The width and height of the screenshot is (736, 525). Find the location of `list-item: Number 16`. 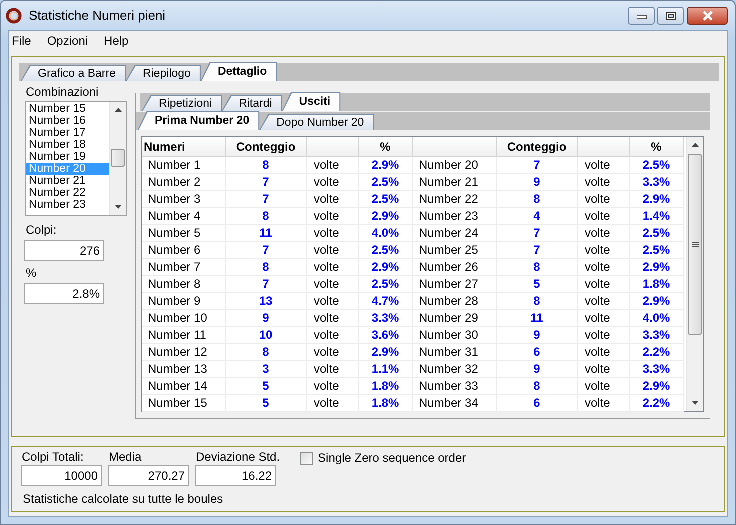

list-item: Number 16 is located at coordinates (67, 121).